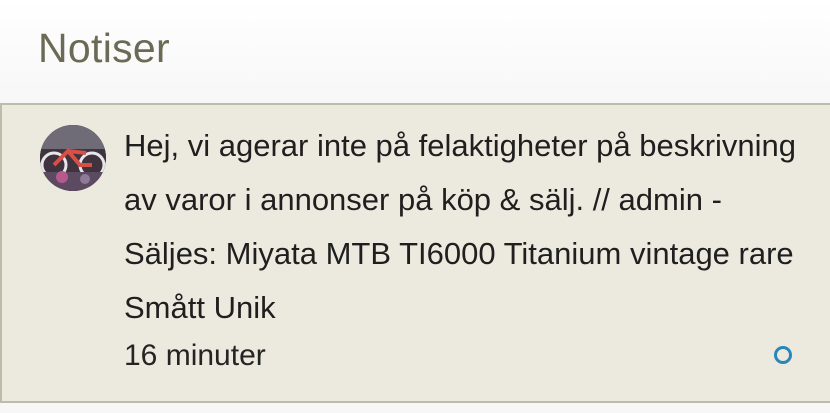 This screenshot has height=413, width=830. I want to click on page-title: Notiser, so click(104, 48).